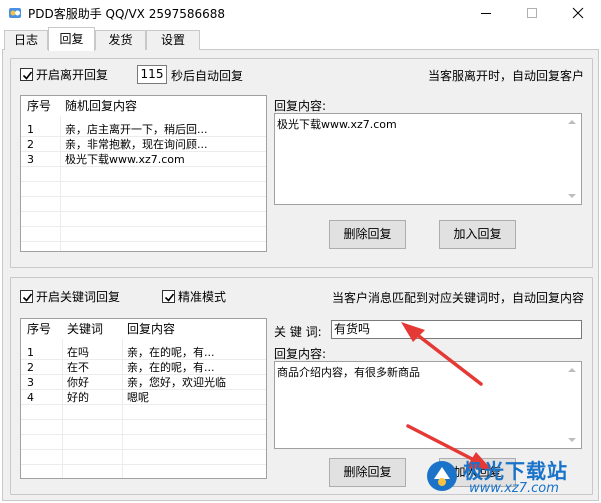  What do you see at coordinates (71, 39) in the screenshot?
I see `tab-reply: 回复` at bounding box center [71, 39].